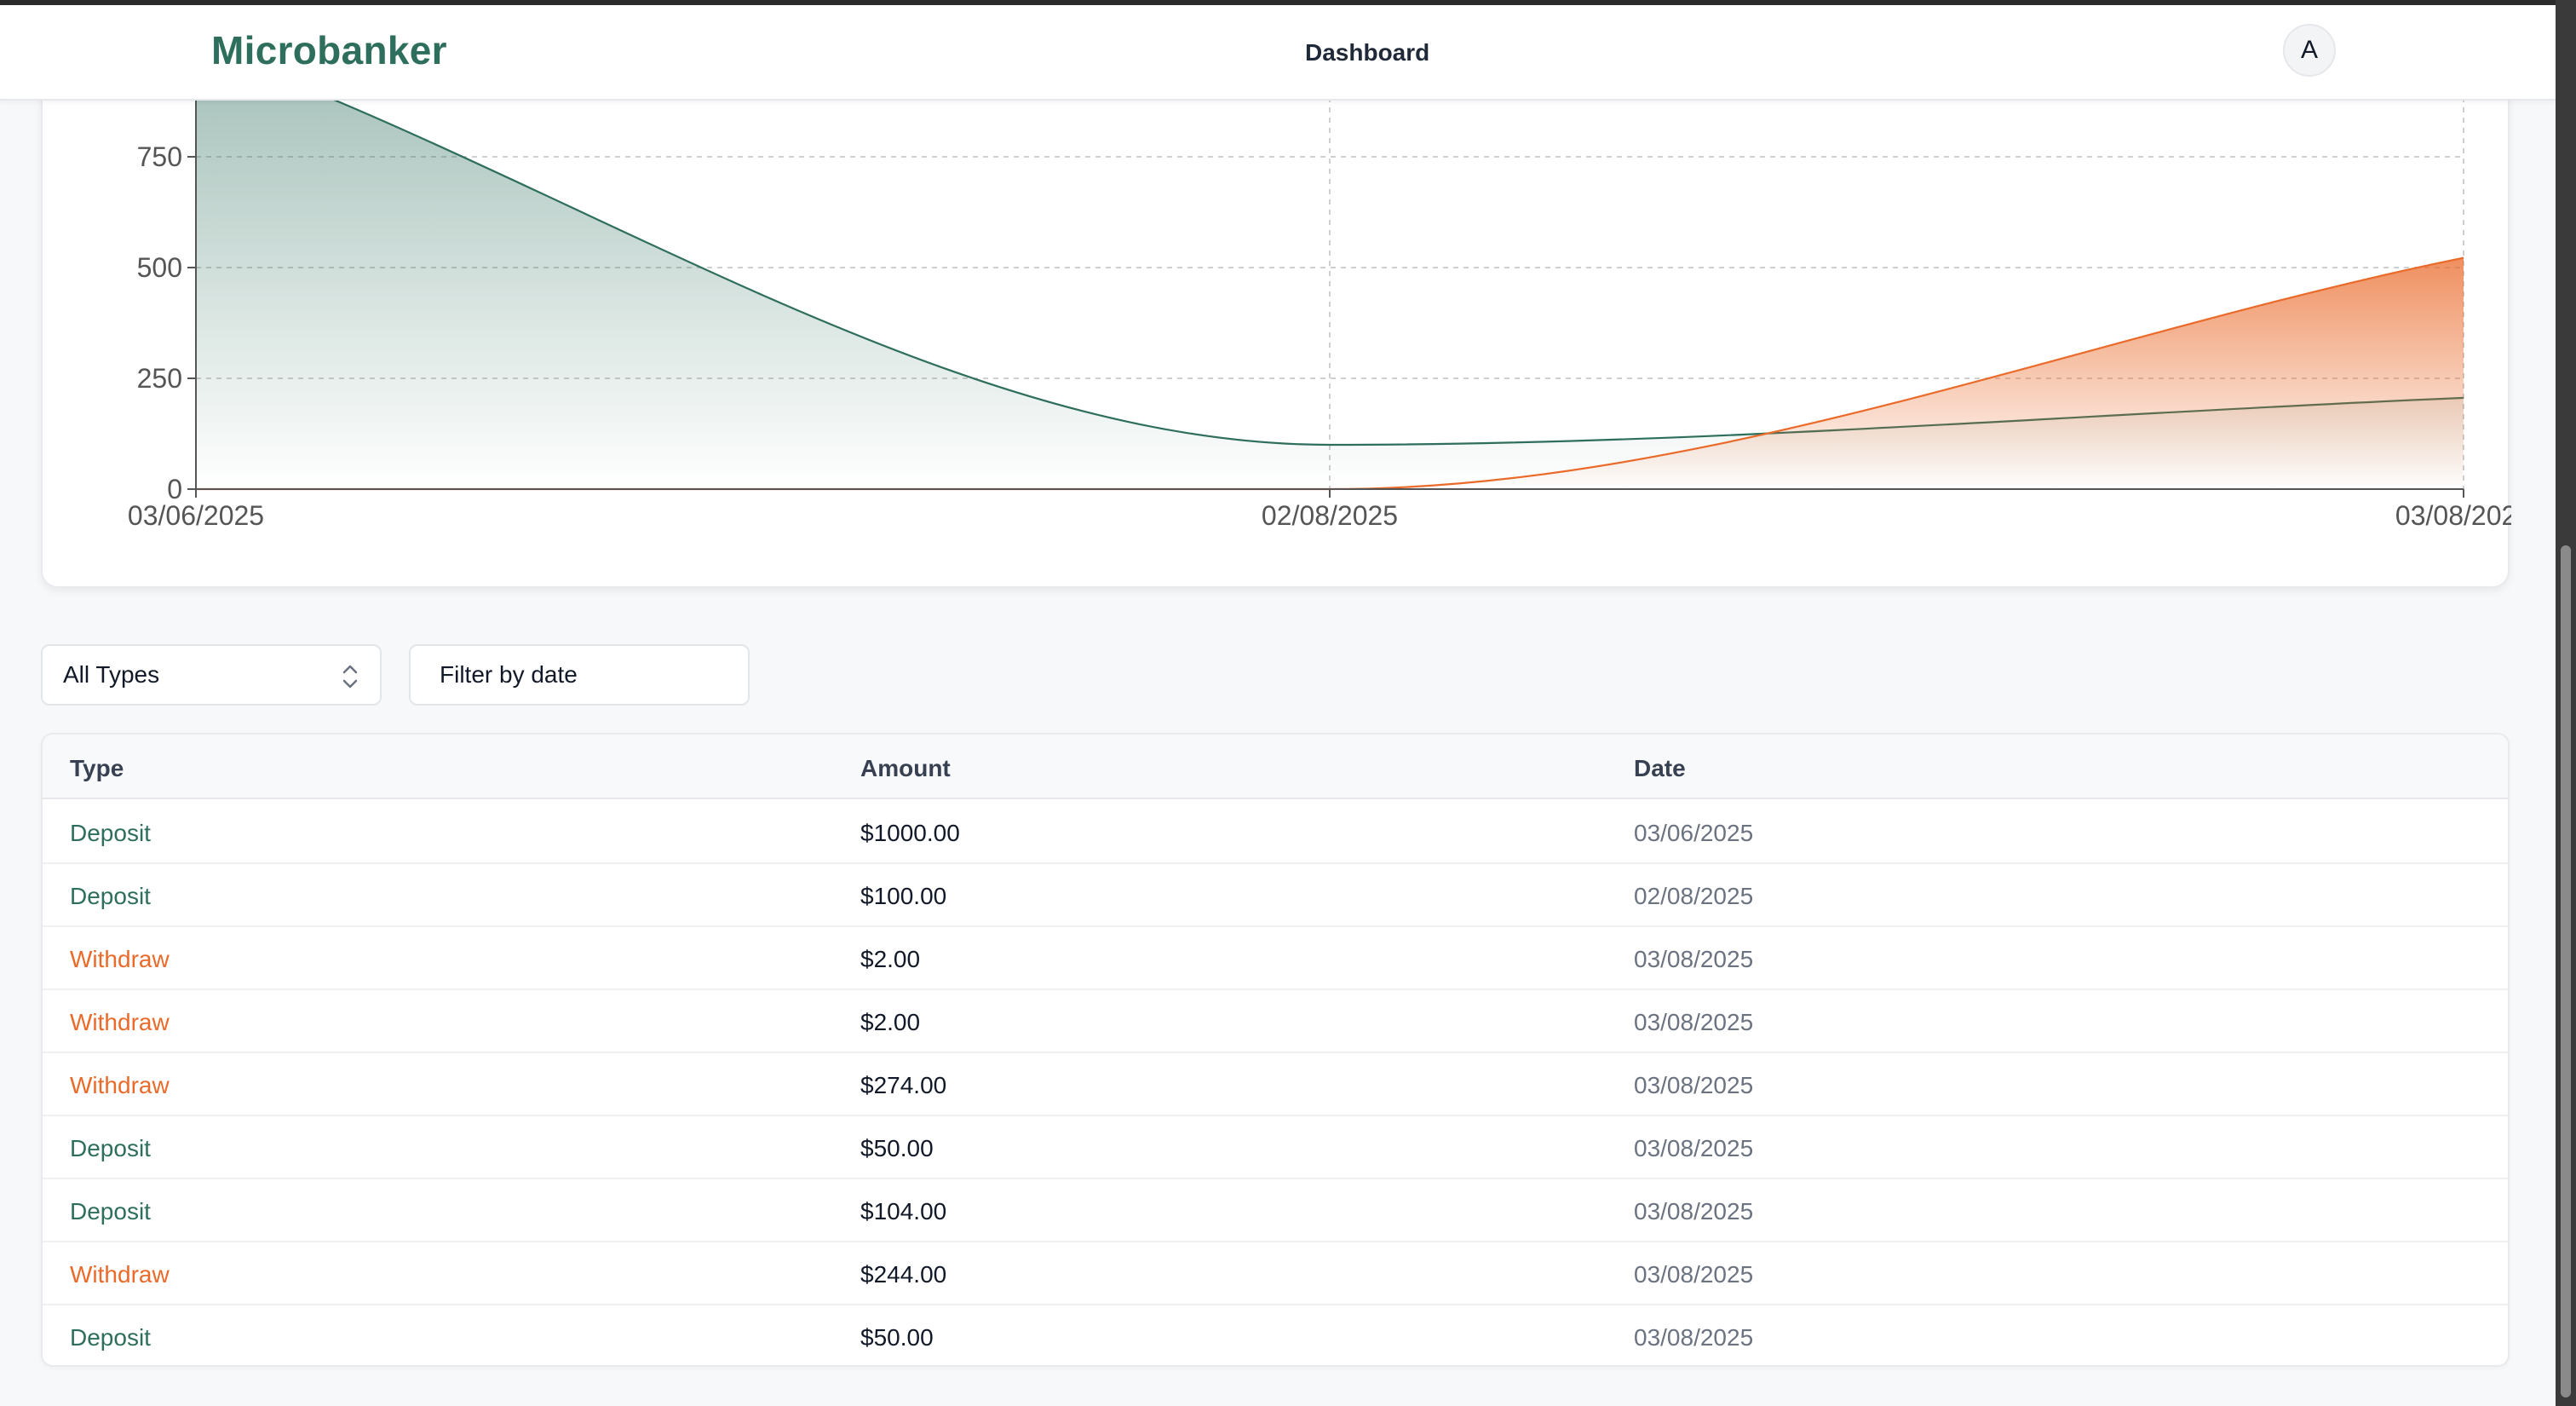  I want to click on table-row: Withdraw $244.00 03/08/2025, so click(1276, 1273).